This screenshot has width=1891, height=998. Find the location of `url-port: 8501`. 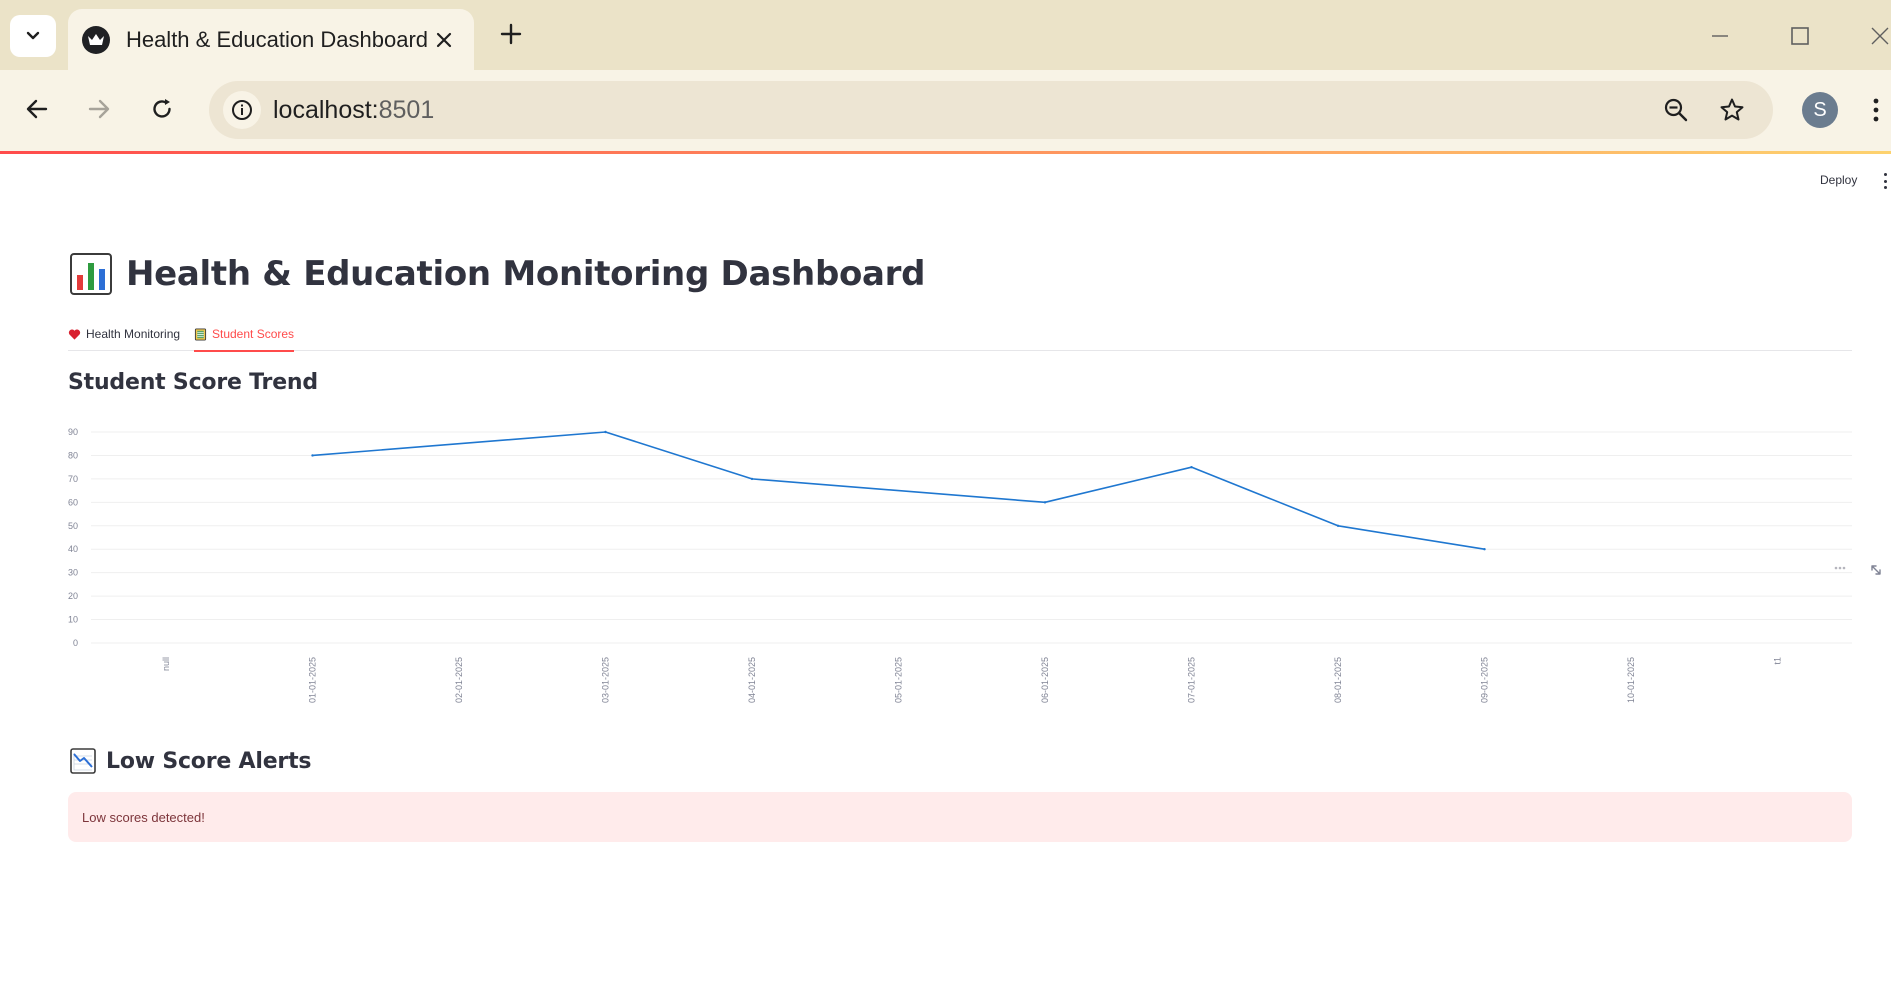

url-port: 8501 is located at coordinates (406, 110).